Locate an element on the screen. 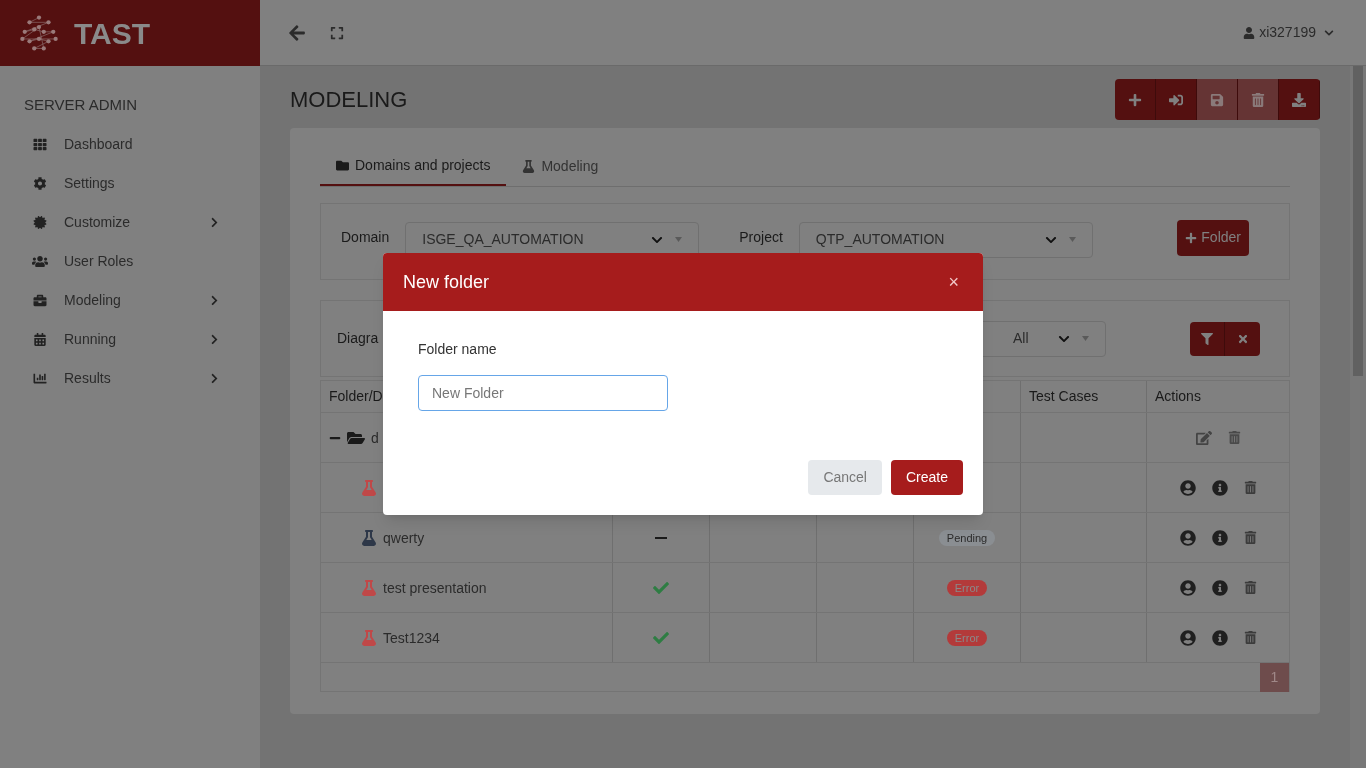  row-name: qwerty is located at coordinates (404, 537).